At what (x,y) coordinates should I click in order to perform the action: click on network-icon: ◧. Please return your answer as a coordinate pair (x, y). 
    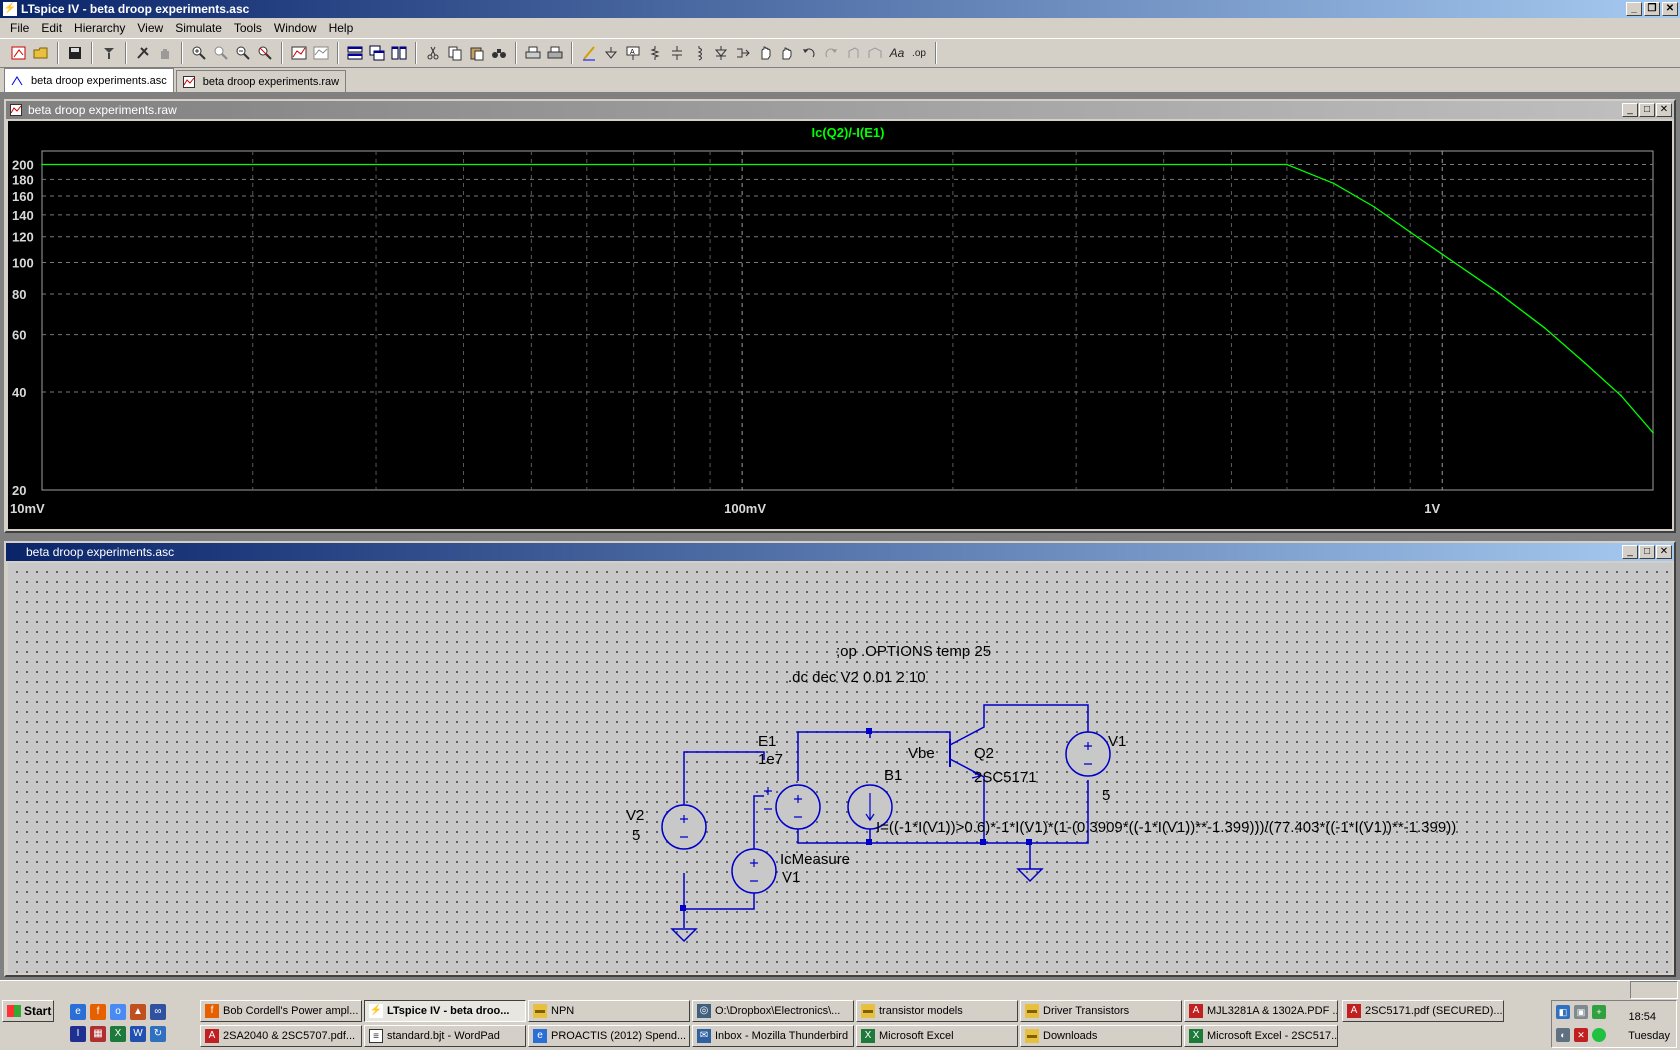
    Looking at the image, I should click on (1563, 1012).